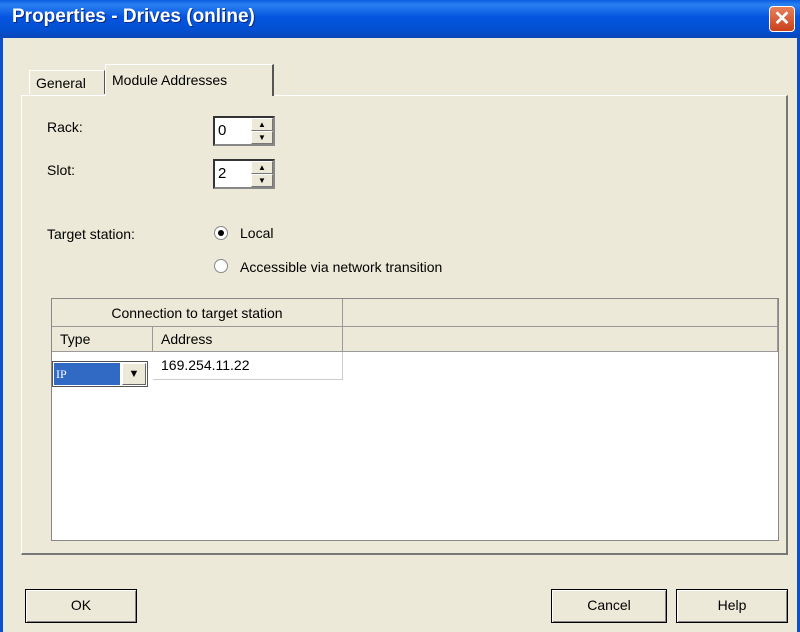 The width and height of the screenshot is (800, 632). I want to click on ok-button: OK, so click(81, 606).